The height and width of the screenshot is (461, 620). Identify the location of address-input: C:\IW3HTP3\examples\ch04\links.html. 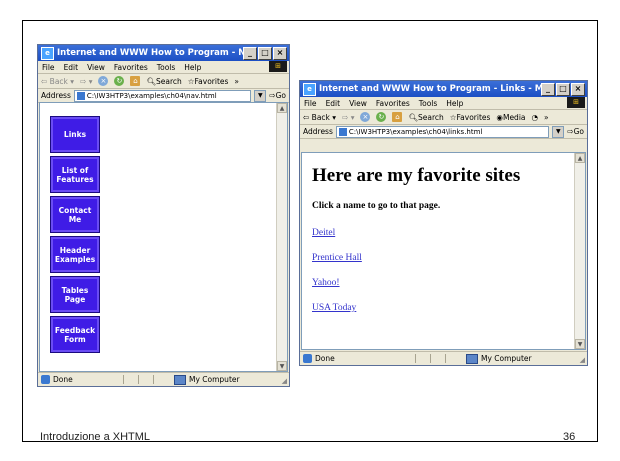
(442, 131).